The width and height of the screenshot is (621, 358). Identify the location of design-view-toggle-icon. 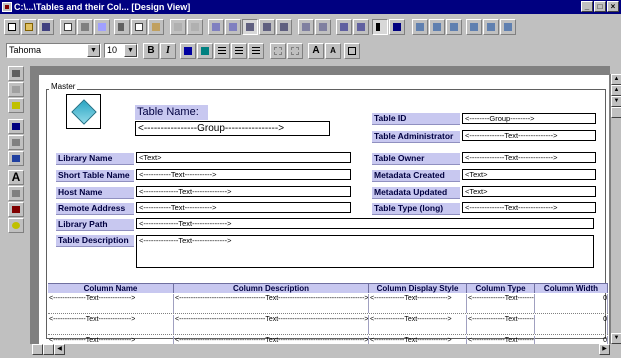
(48, 349).